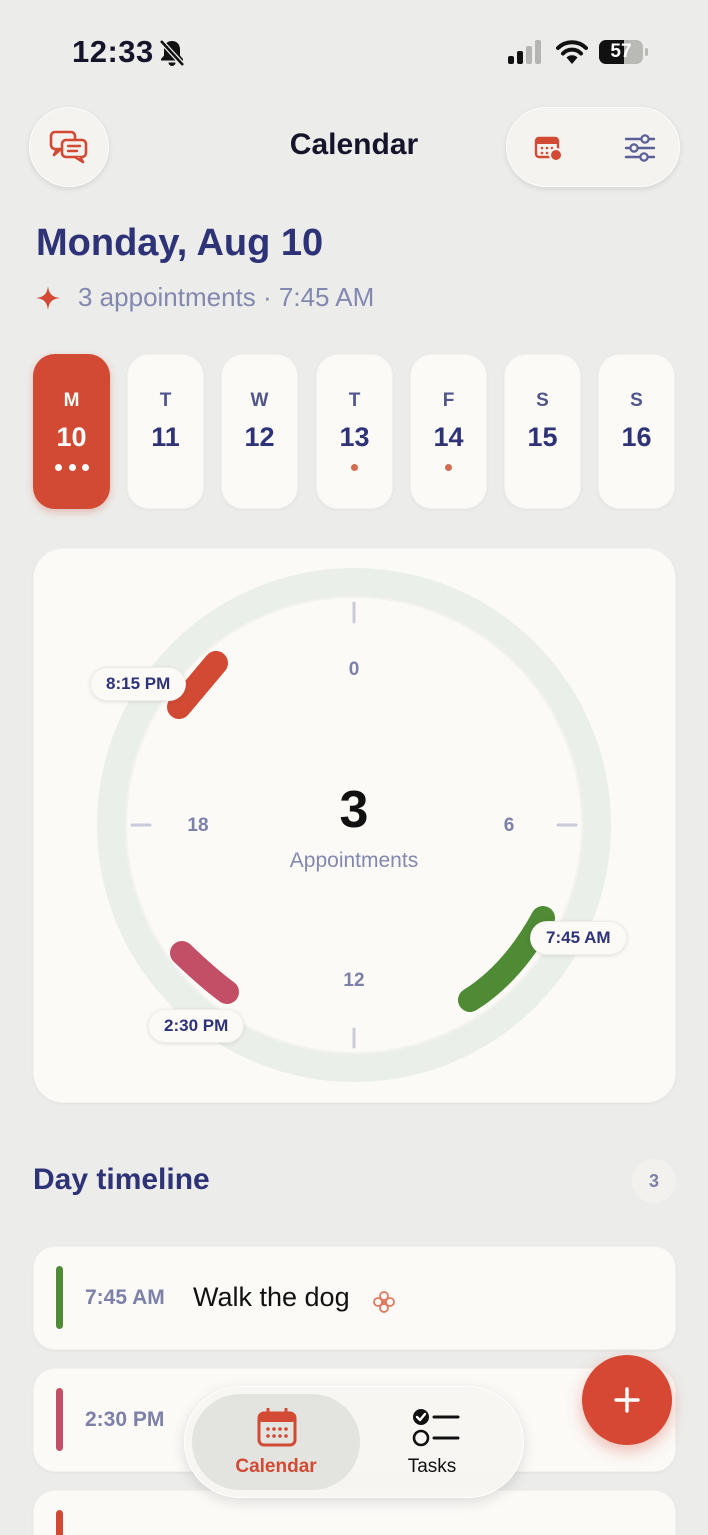  I want to click on calendar-badge-icon, so click(549, 148).